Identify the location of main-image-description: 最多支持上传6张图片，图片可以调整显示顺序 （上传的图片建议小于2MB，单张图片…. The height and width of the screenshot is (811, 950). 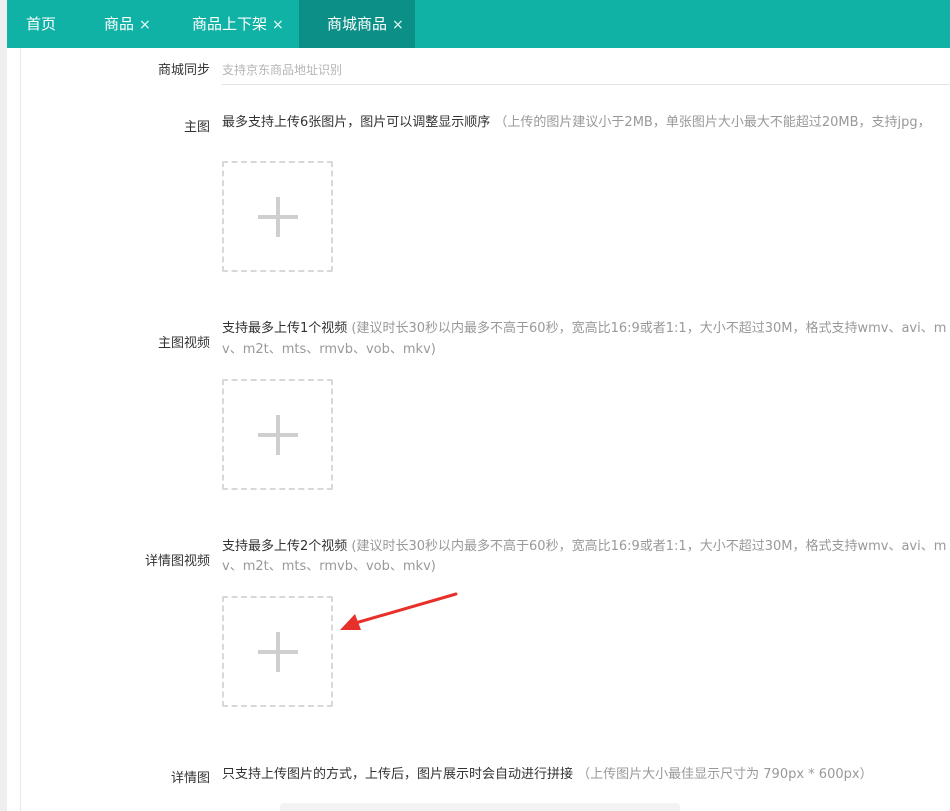
(576, 122).